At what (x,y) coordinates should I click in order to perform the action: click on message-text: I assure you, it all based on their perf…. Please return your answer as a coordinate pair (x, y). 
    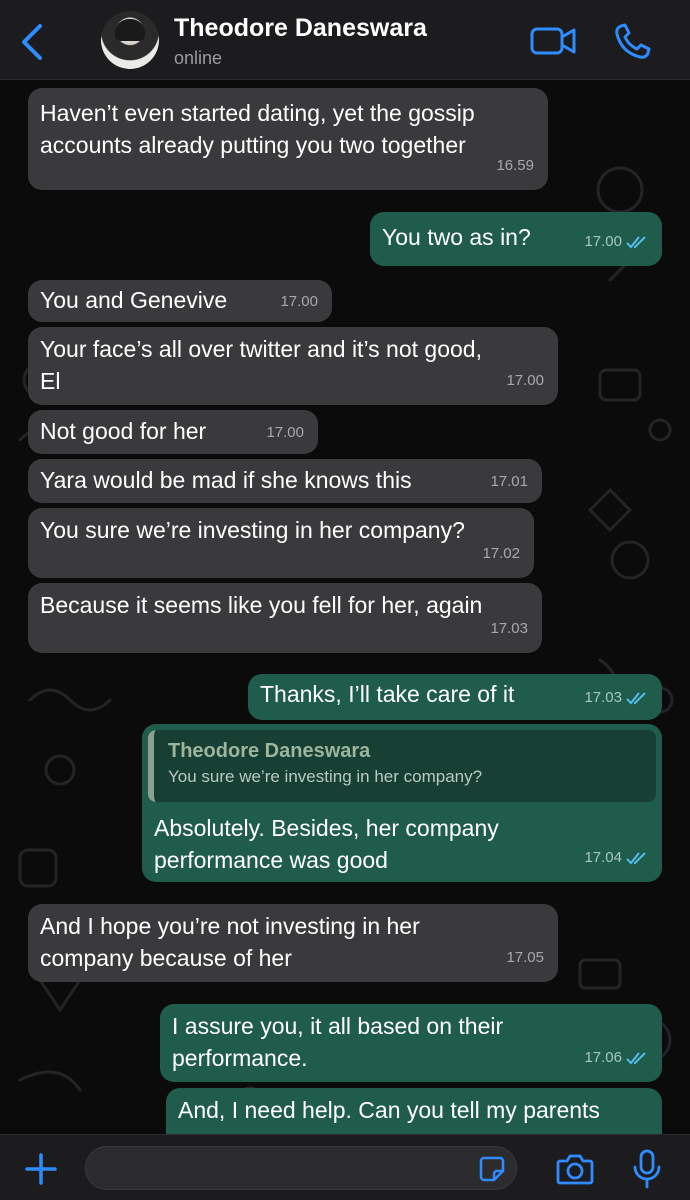
    Looking at the image, I should click on (338, 1042).